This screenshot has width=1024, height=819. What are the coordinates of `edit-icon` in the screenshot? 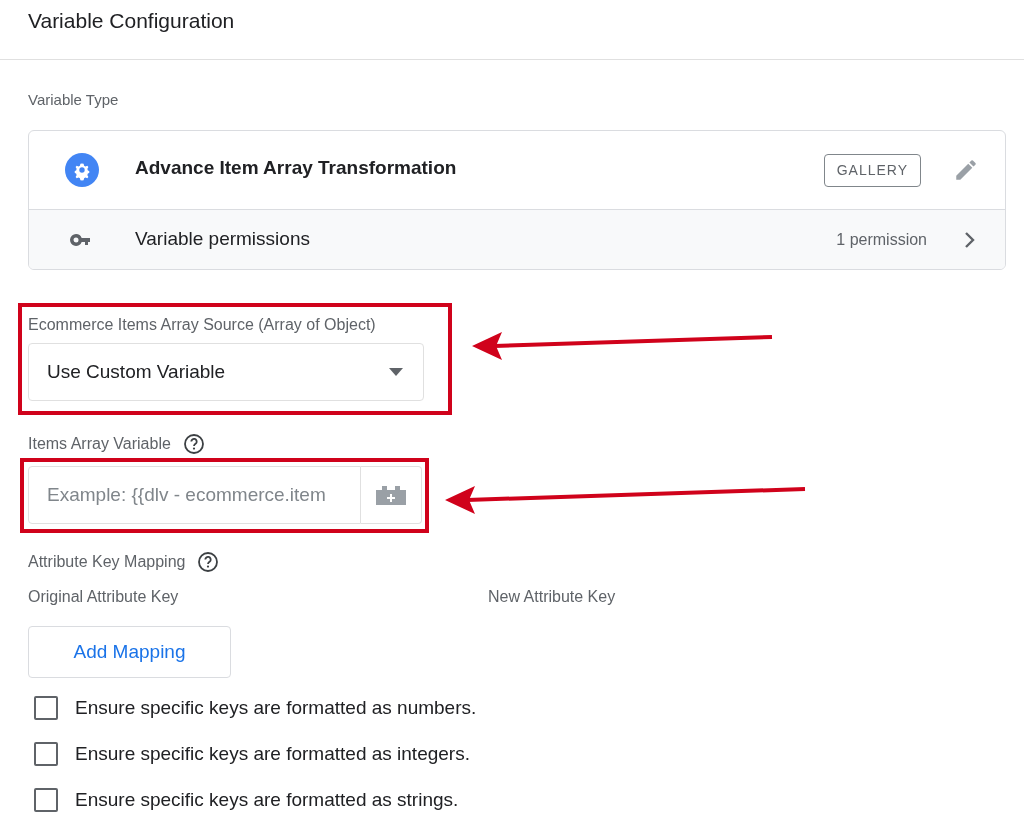 It's located at (966, 170).